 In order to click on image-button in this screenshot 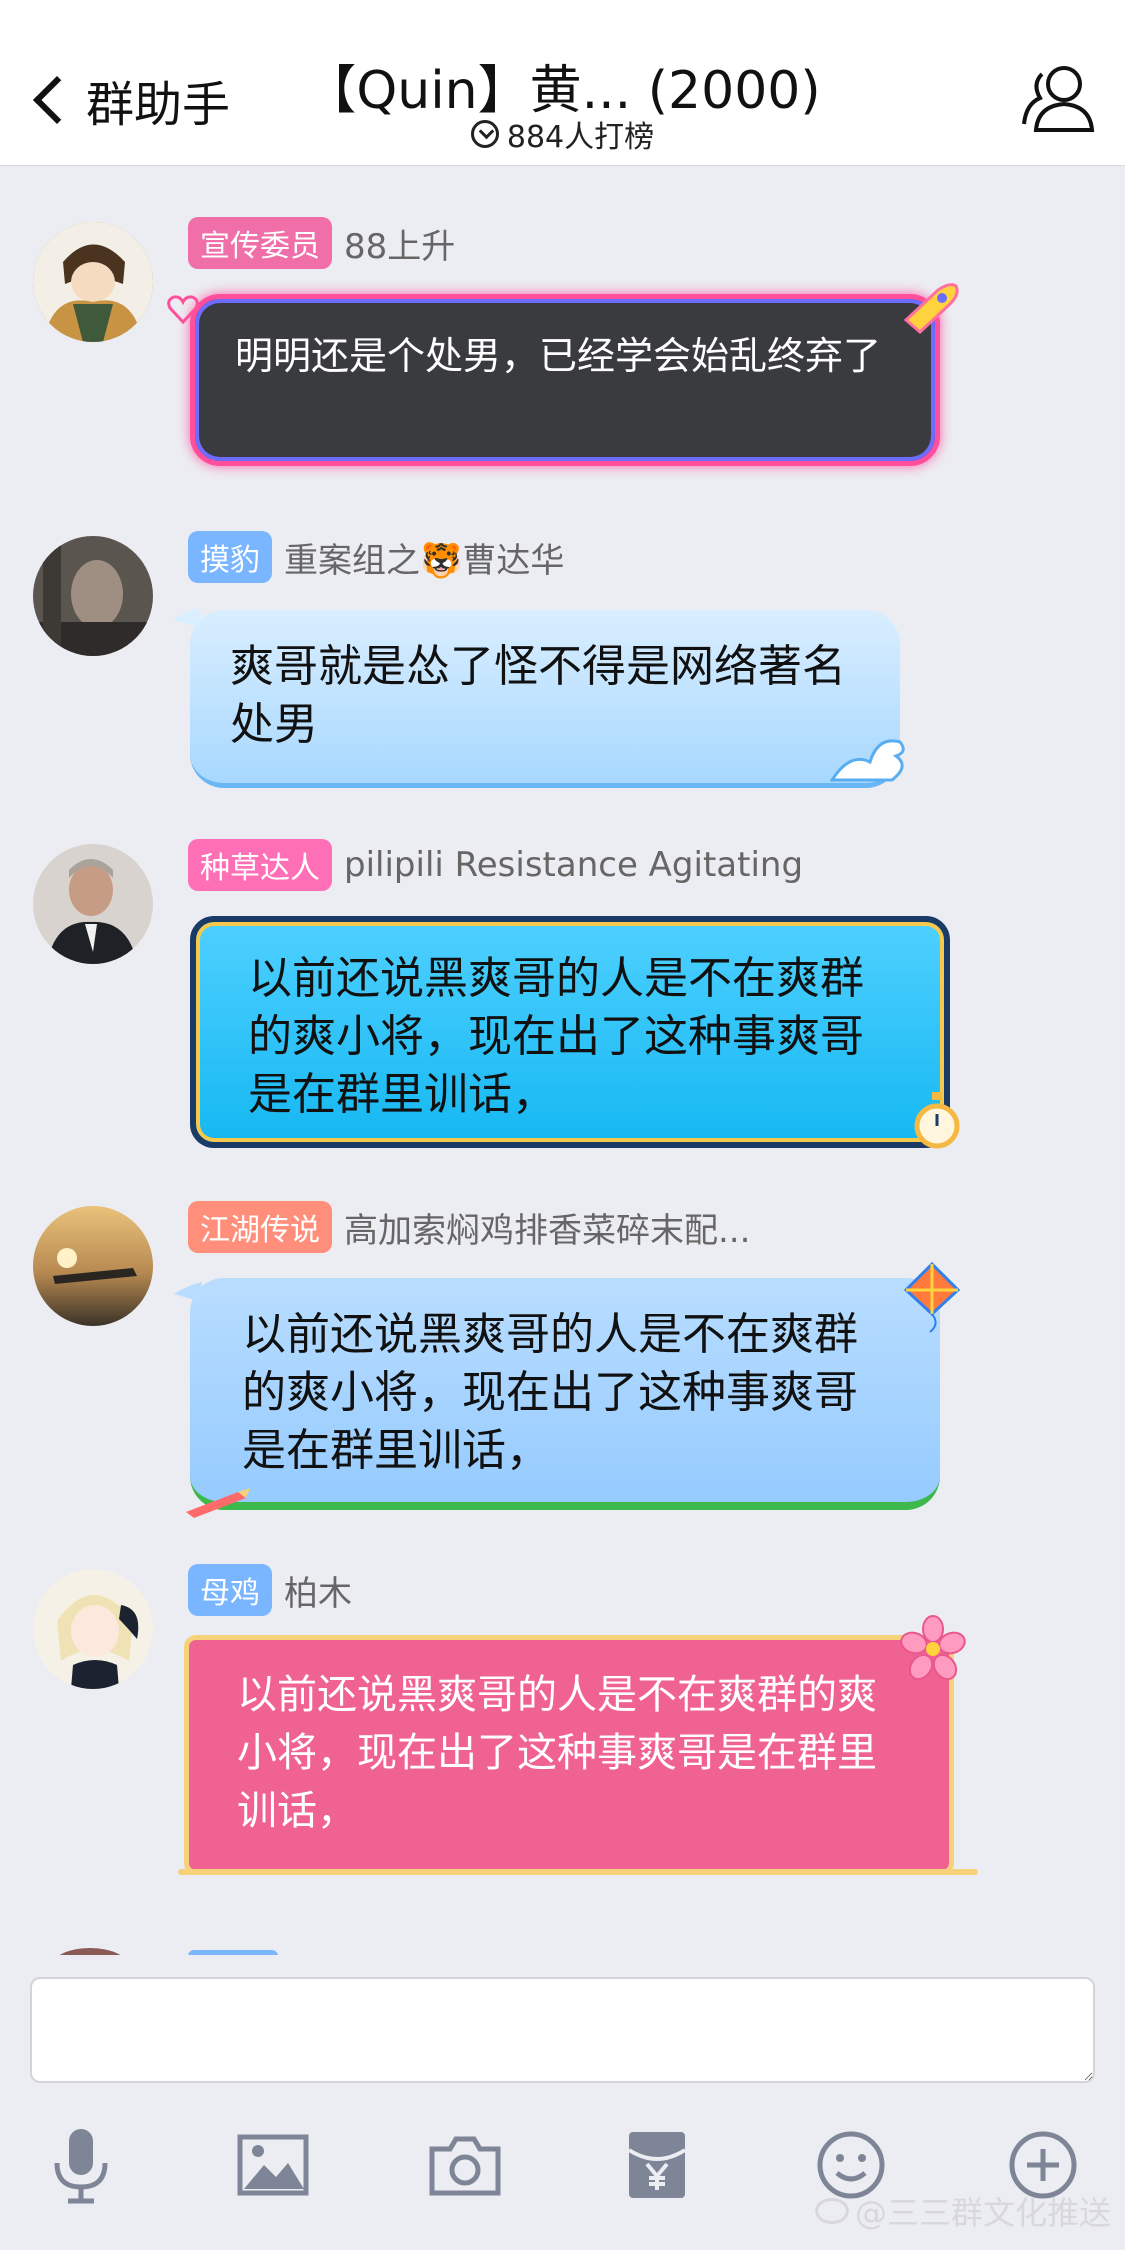, I will do `click(273, 2165)`.